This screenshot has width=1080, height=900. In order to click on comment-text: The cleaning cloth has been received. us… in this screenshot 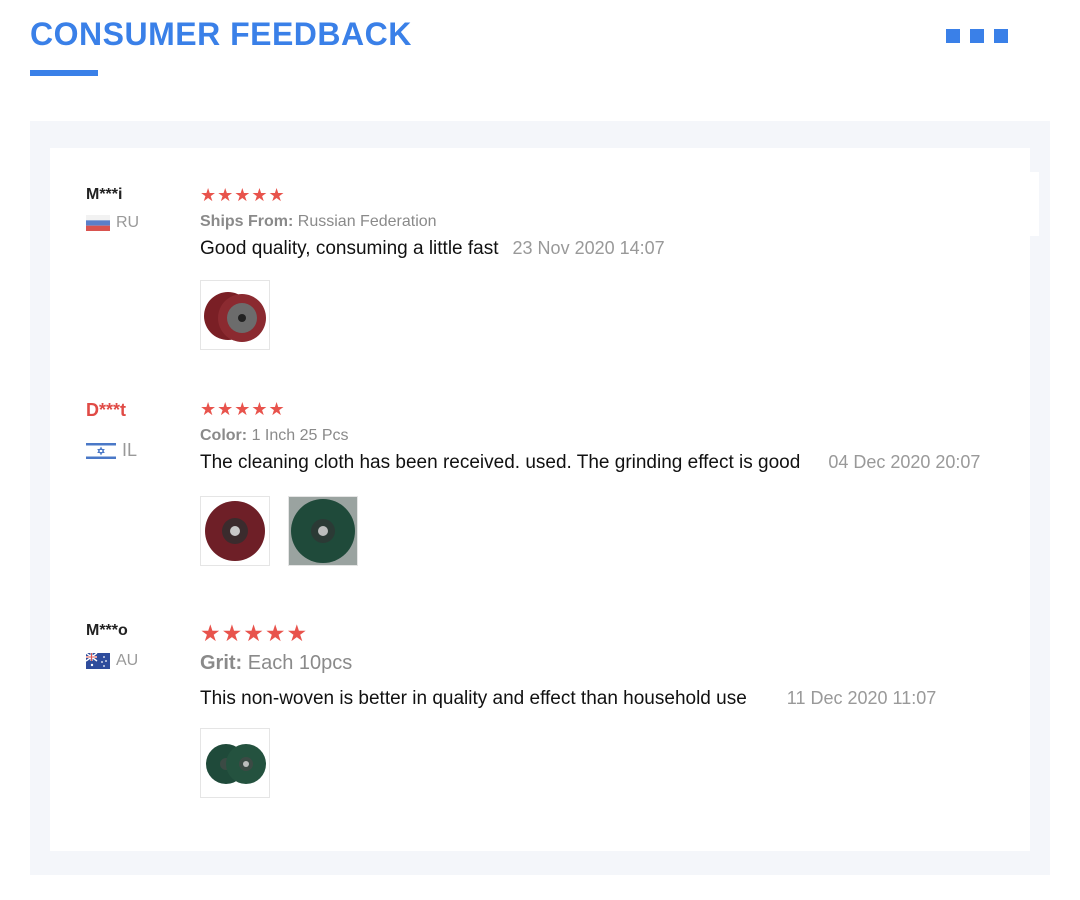, I will do `click(500, 462)`.